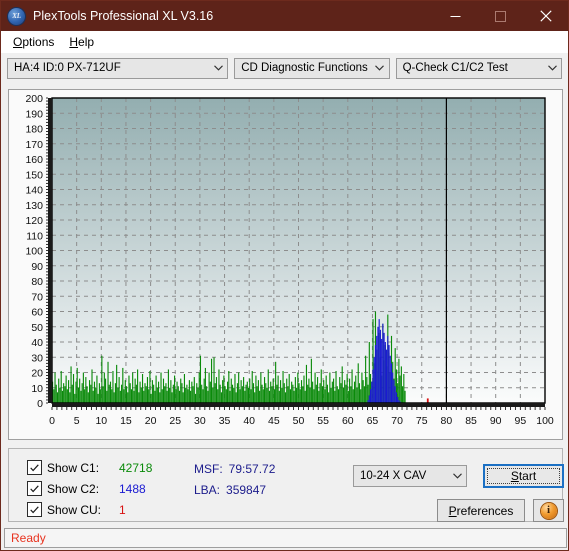 This screenshot has height=551, width=569. What do you see at coordinates (397, 421) in the screenshot?
I see `x-tick-label: 70` at bounding box center [397, 421].